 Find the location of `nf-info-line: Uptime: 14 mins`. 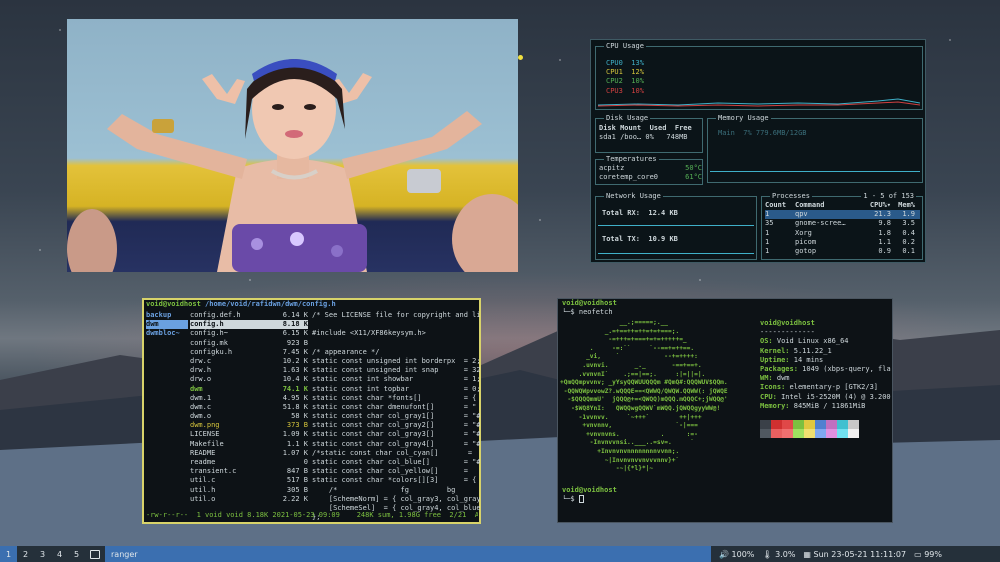

nf-info-line: Uptime: 14 mins is located at coordinates (826, 360).